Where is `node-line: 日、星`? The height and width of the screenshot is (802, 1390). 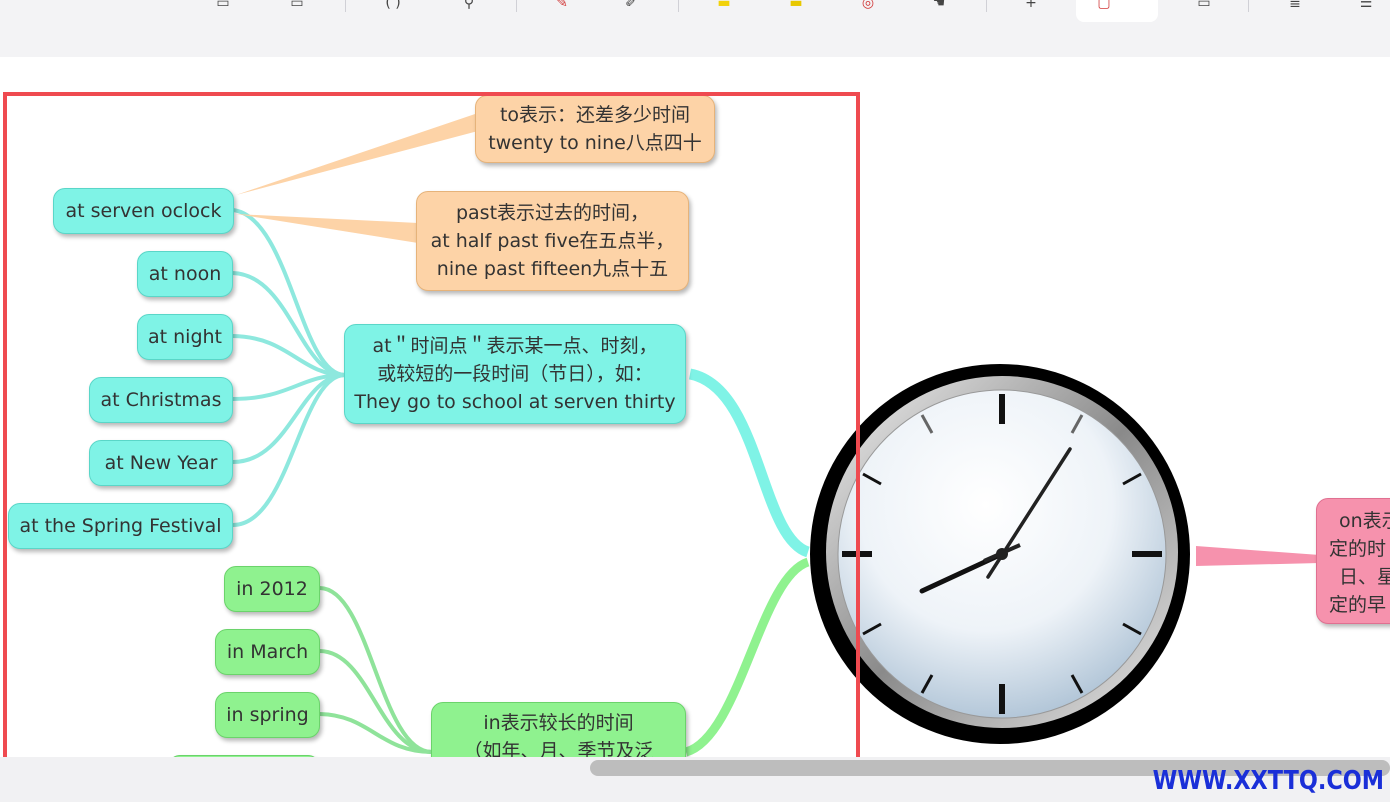 node-line: 日、星 is located at coordinates (1364, 577).